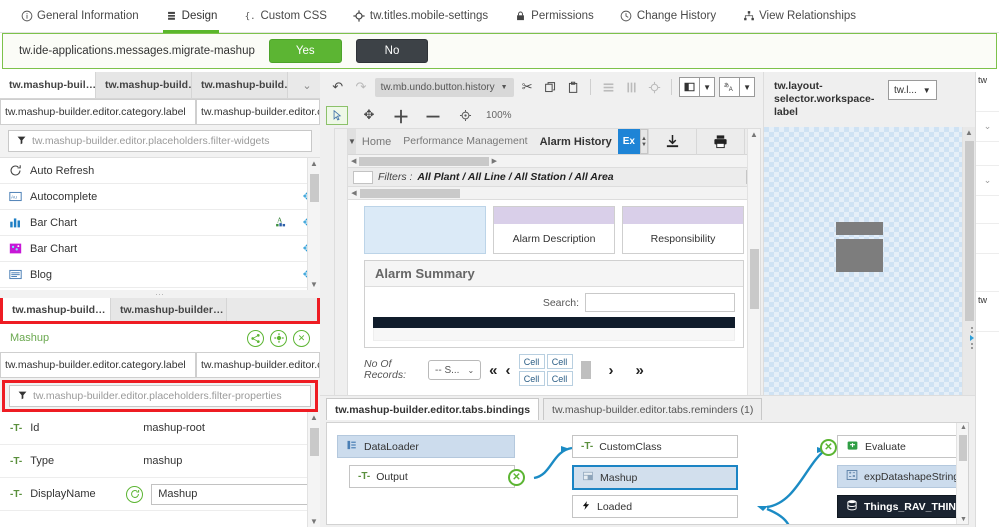 This screenshot has width=999, height=527. What do you see at coordinates (160, 428) in the screenshot?
I see `property-row: -T- Id mashup-root` at bounding box center [160, 428].